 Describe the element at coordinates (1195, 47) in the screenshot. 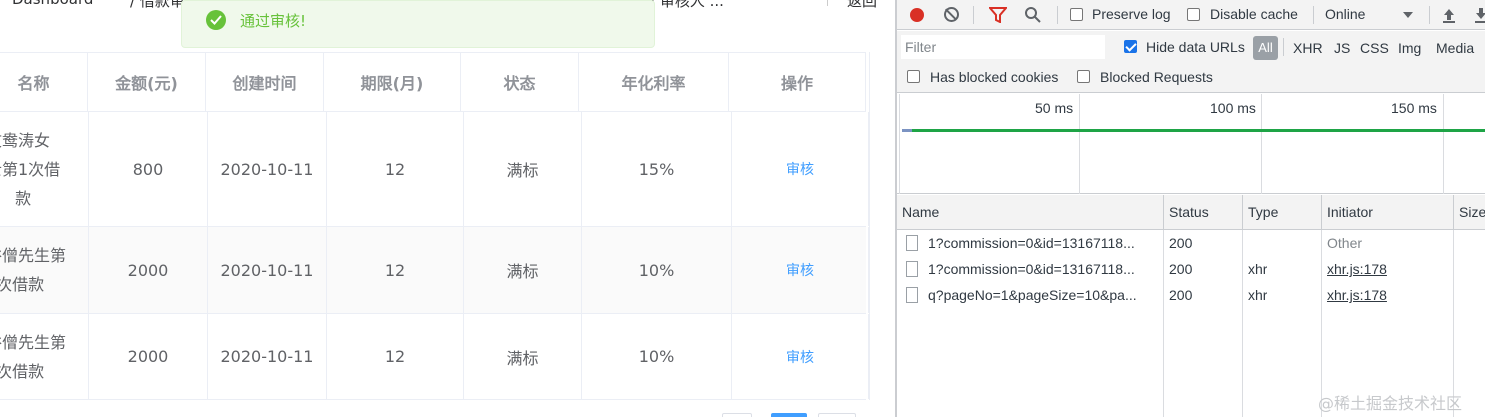

I see `hide-data-urls-label: Hide data URLs` at that location.